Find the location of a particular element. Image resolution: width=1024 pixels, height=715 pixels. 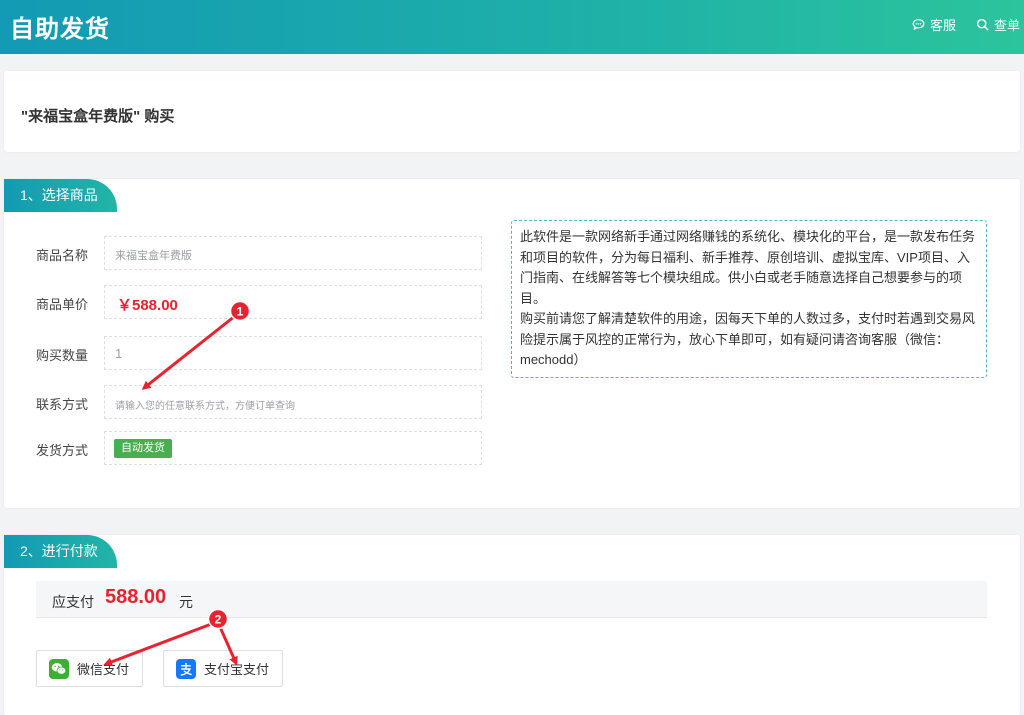

unit-price-value: ￥588.00 is located at coordinates (147, 305).